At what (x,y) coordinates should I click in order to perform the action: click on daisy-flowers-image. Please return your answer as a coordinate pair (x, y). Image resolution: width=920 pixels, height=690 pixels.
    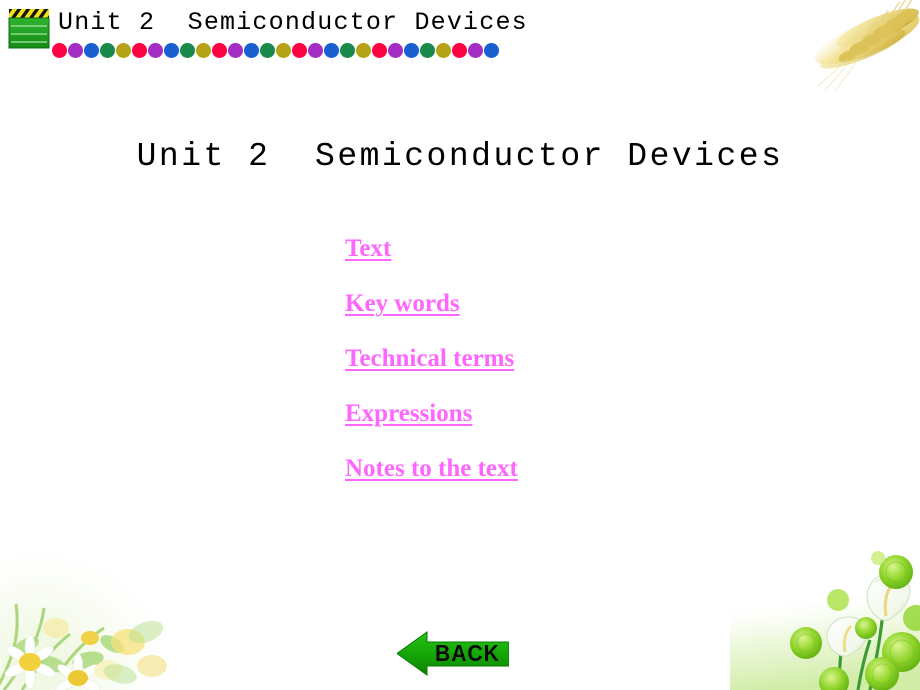
    Looking at the image, I should click on (87, 616).